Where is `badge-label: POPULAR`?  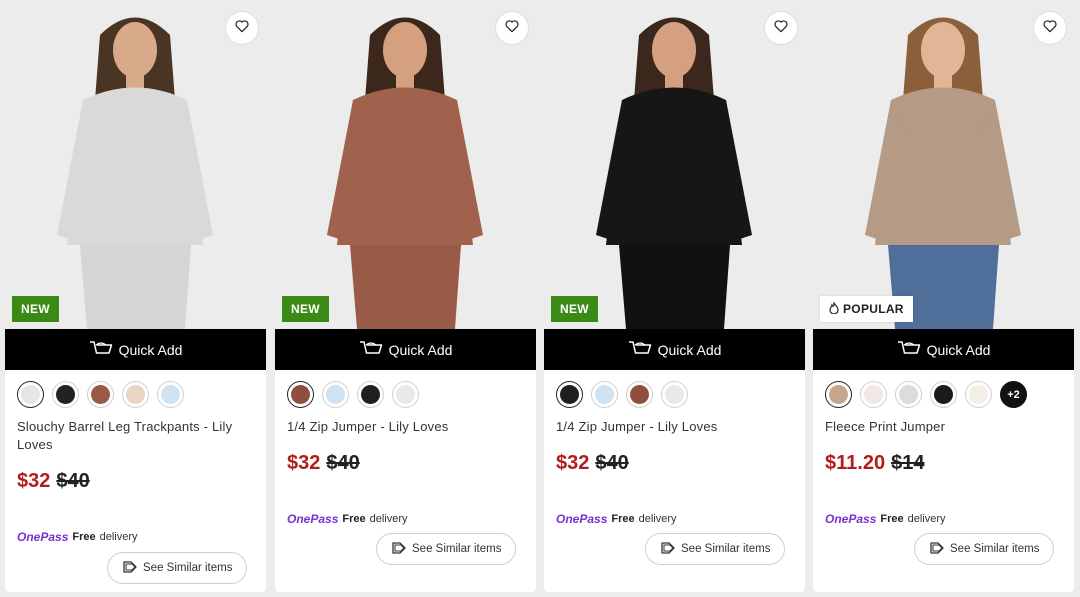 badge-label: POPULAR is located at coordinates (873, 309).